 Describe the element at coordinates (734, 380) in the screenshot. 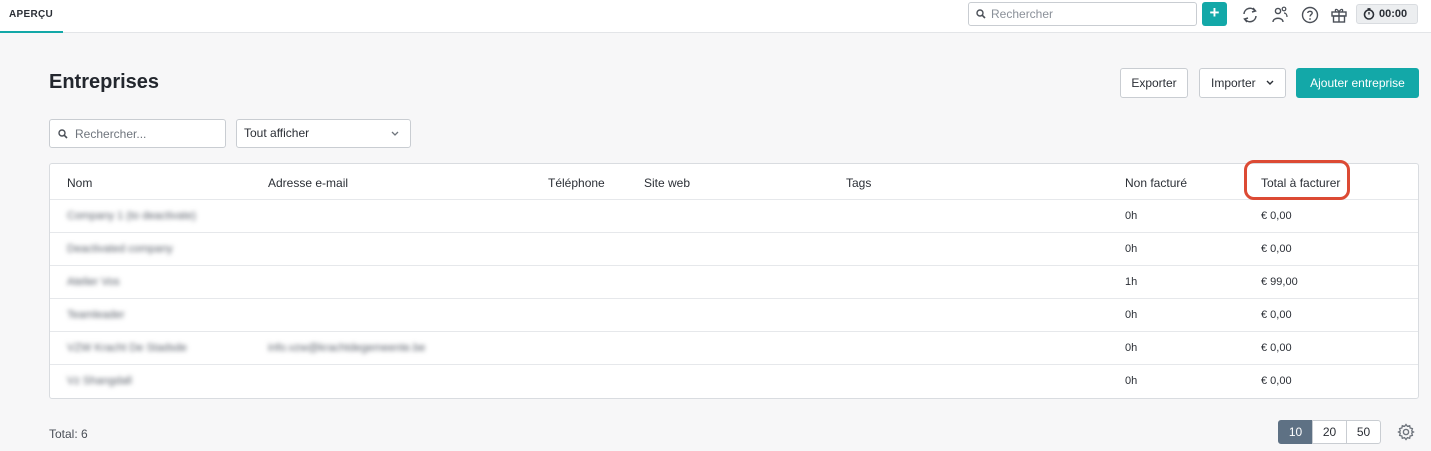

I see `table-row: Vz Shangdall 0h € 0,00` at that location.